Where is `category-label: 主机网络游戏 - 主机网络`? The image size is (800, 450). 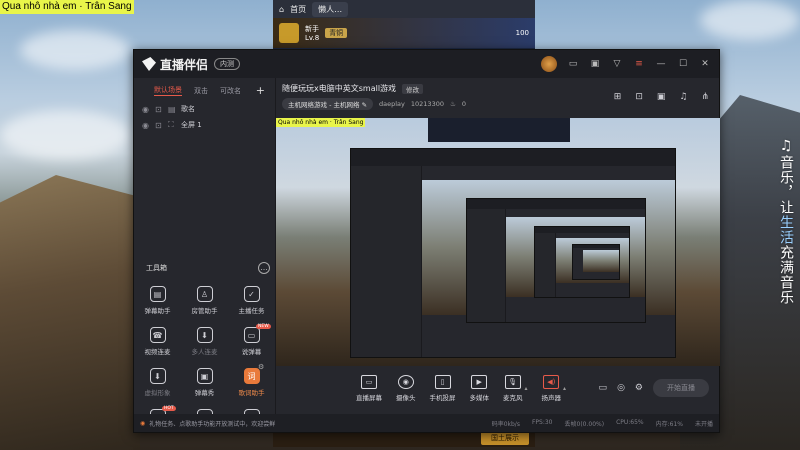
category-label: 主机网络游戏 - 主机网络 is located at coordinates (324, 105).